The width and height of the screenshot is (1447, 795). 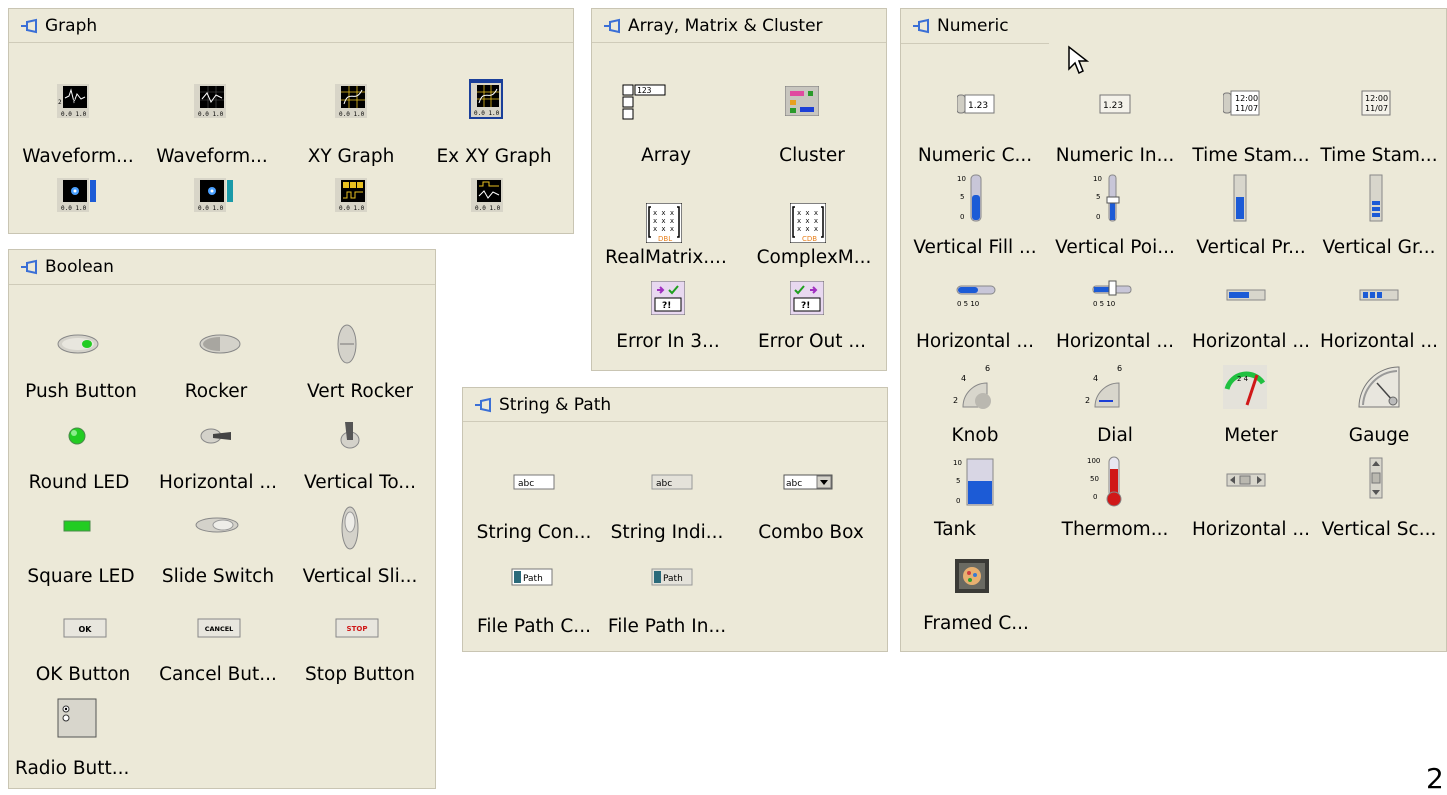 What do you see at coordinates (1246, 295) in the screenshot?
I see `horizontal-progress-bar-icon` at bounding box center [1246, 295].